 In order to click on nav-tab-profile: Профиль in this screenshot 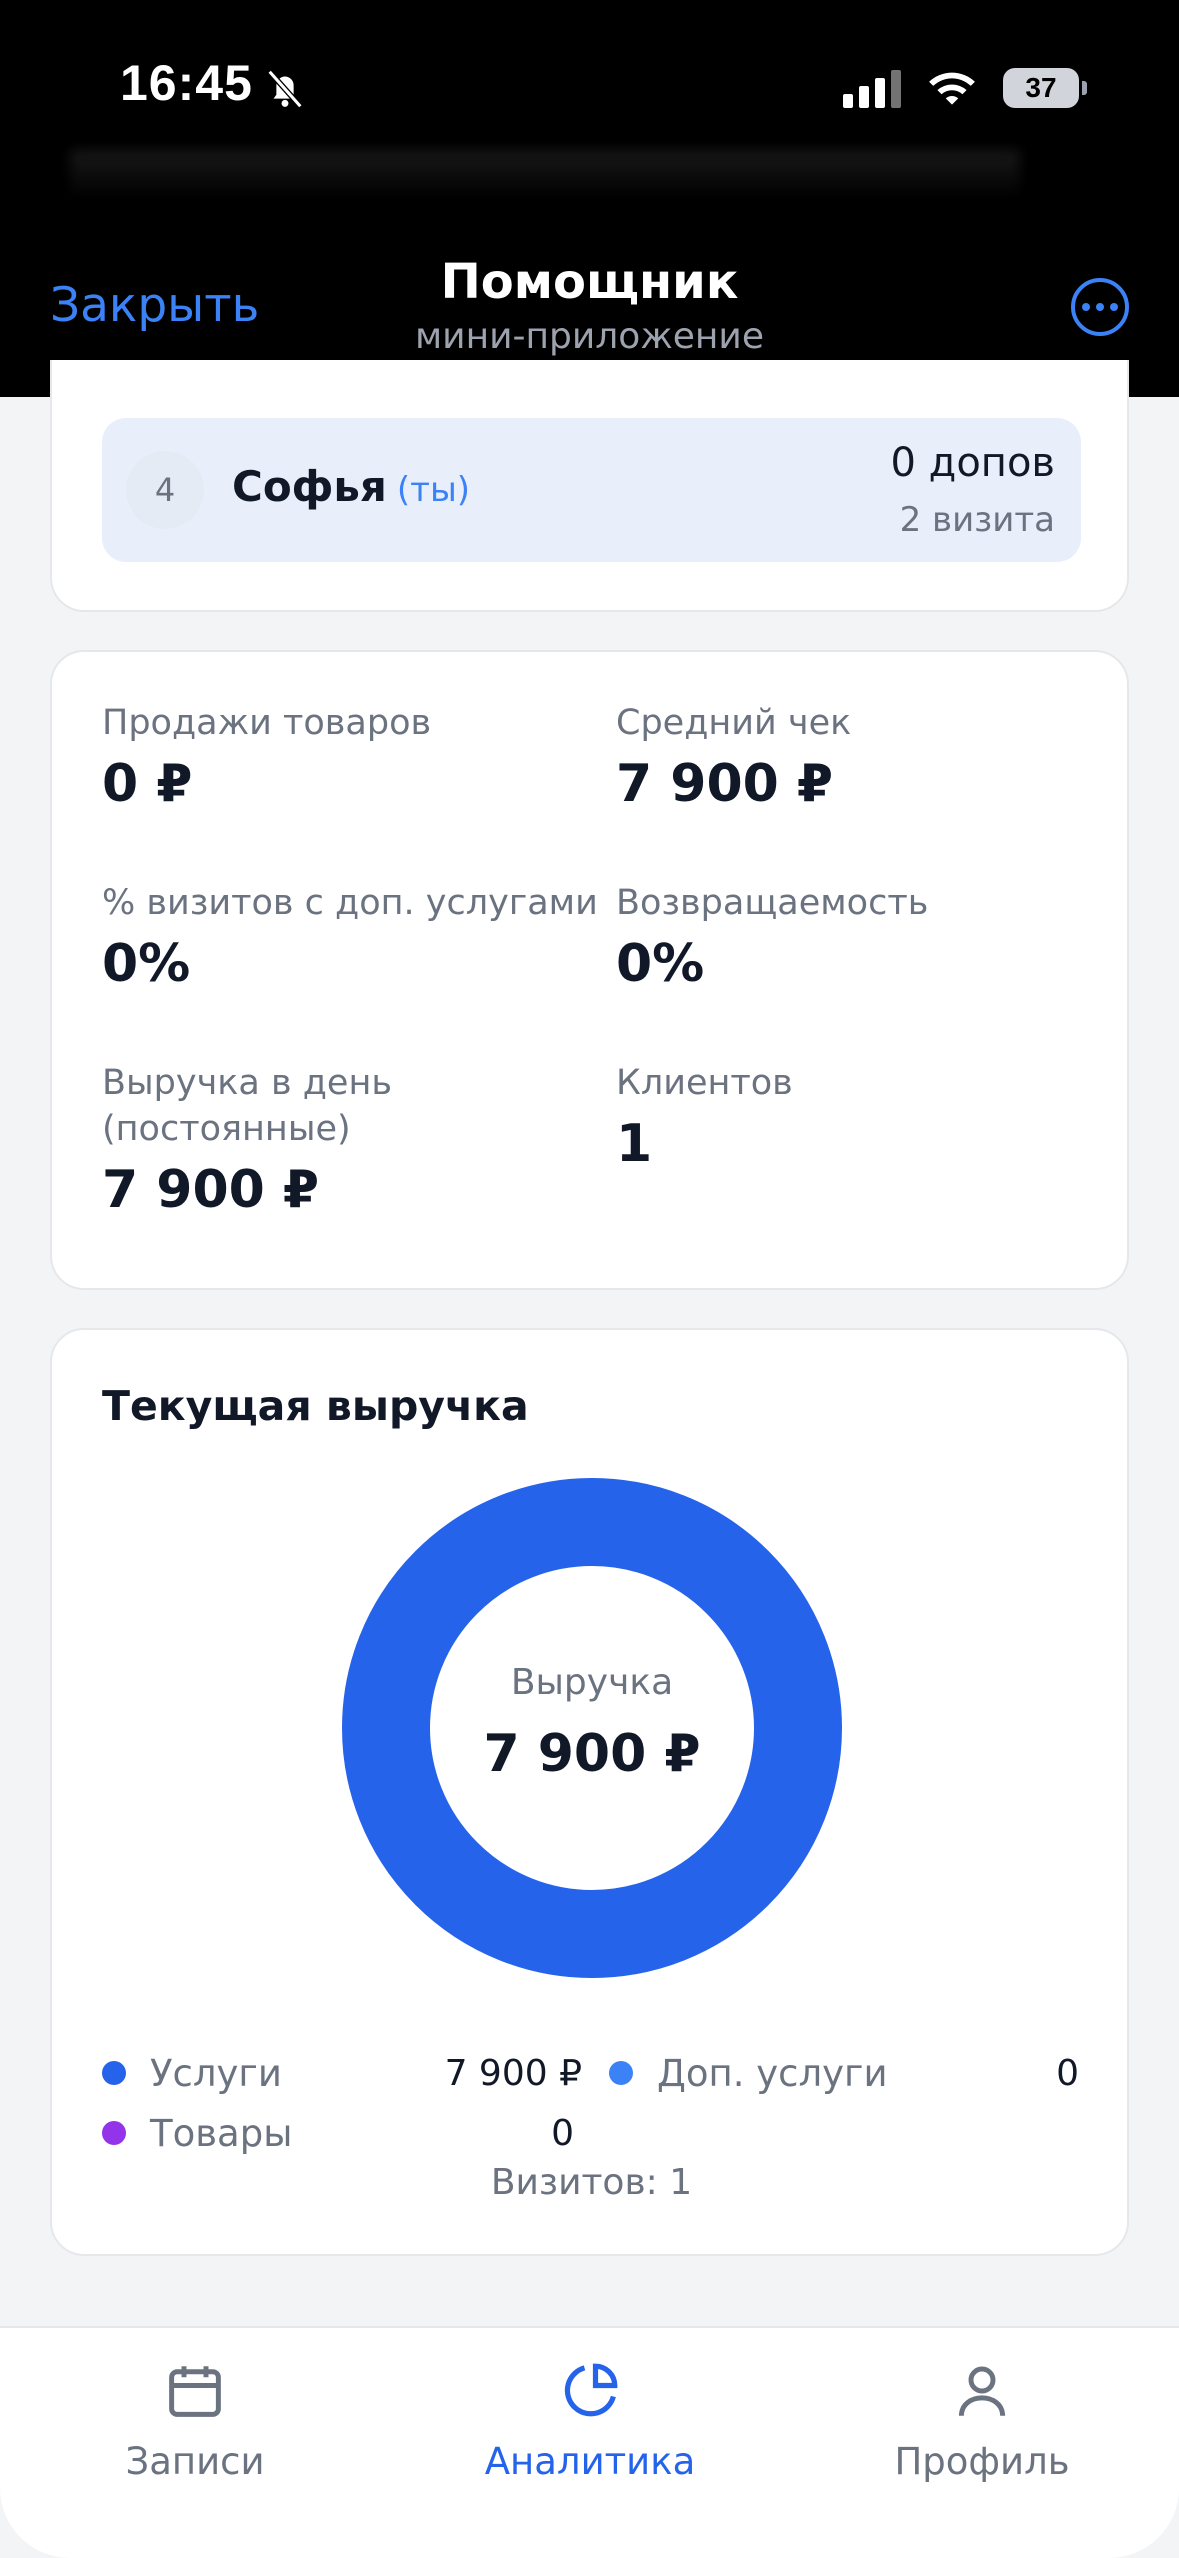, I will do `click(982, 2420)`.